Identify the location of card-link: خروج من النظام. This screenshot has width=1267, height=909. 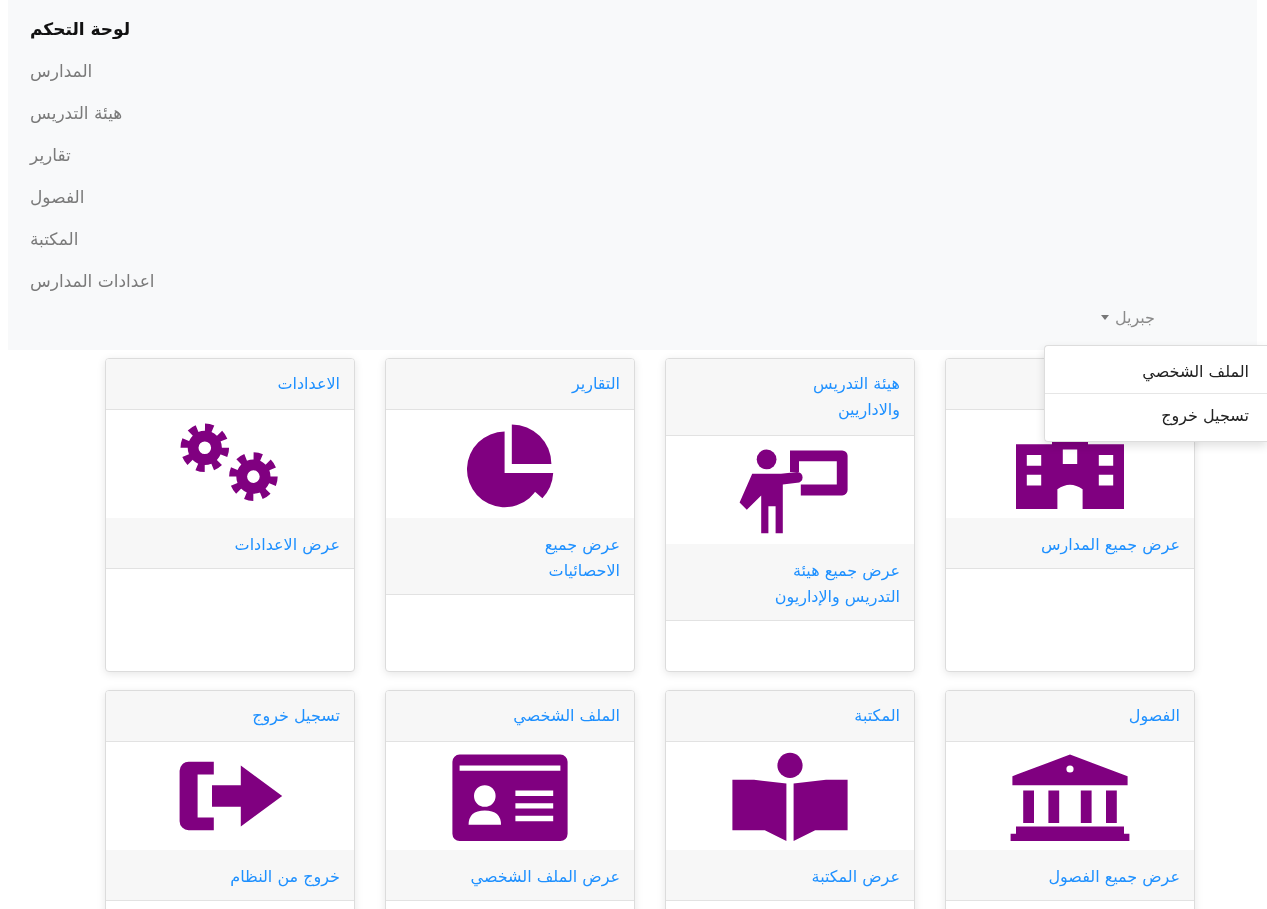
(265, 877).